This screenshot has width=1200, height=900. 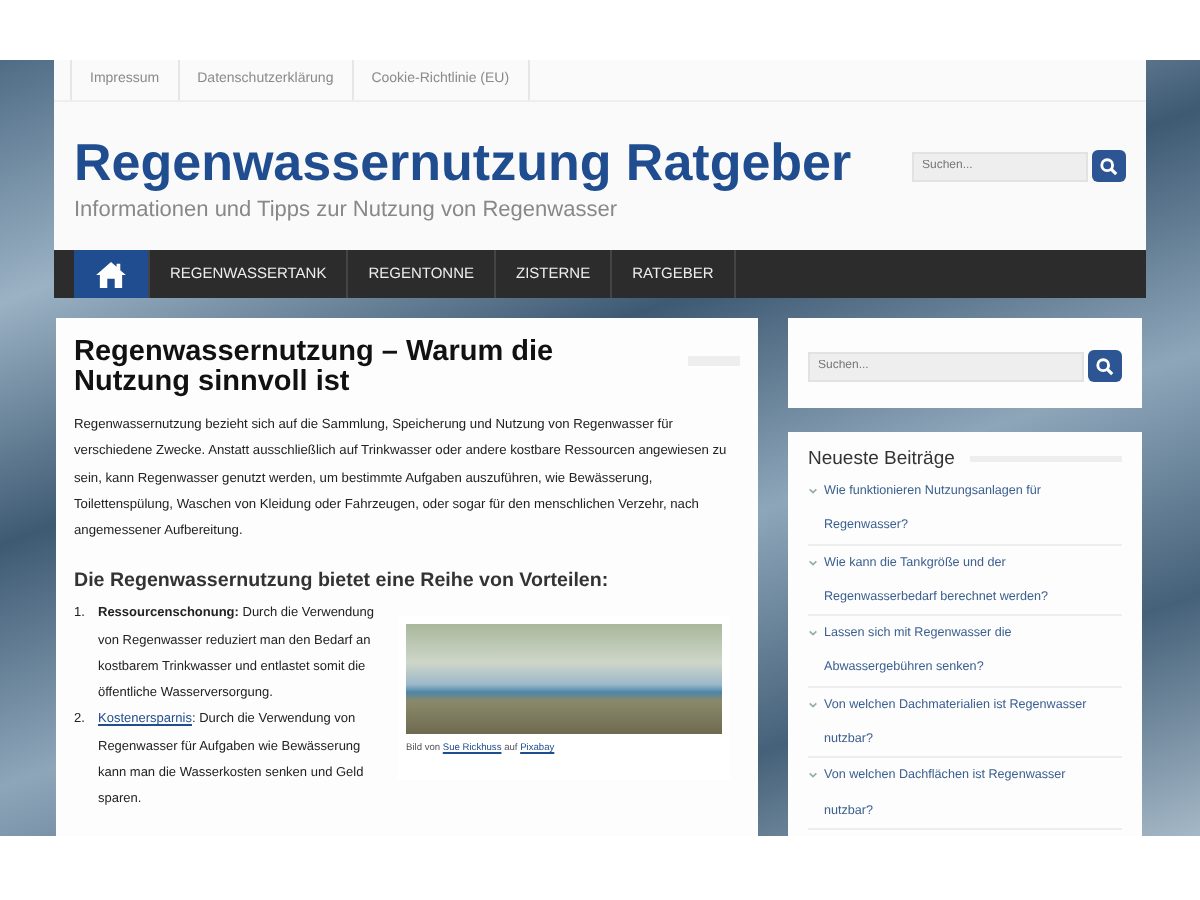 I want to click on widget-title: Neueste Beiträge, so click(x=881, y=459).